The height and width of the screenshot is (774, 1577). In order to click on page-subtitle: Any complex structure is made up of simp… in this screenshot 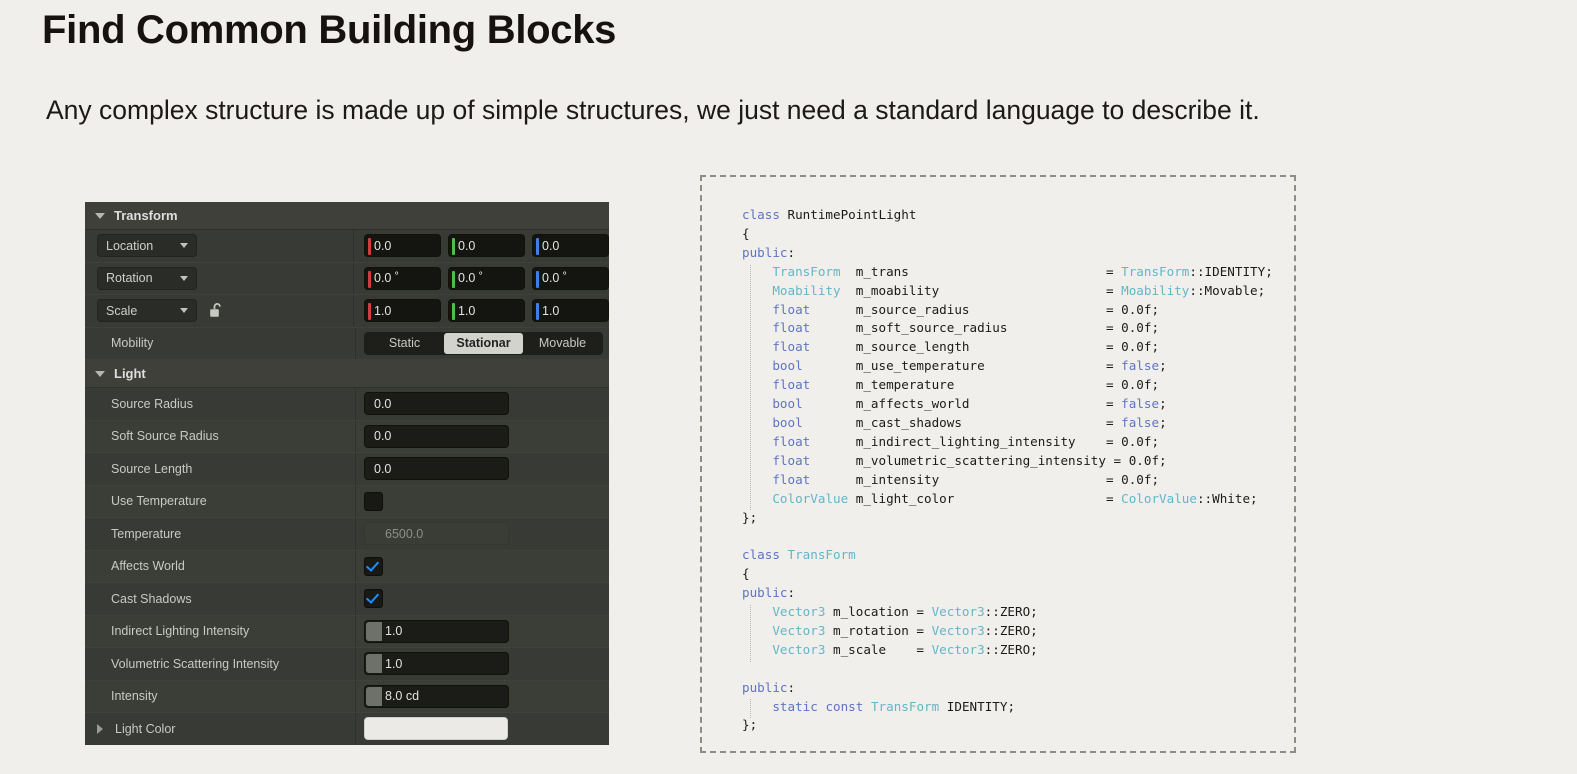, I will do `click(653, 110)`.